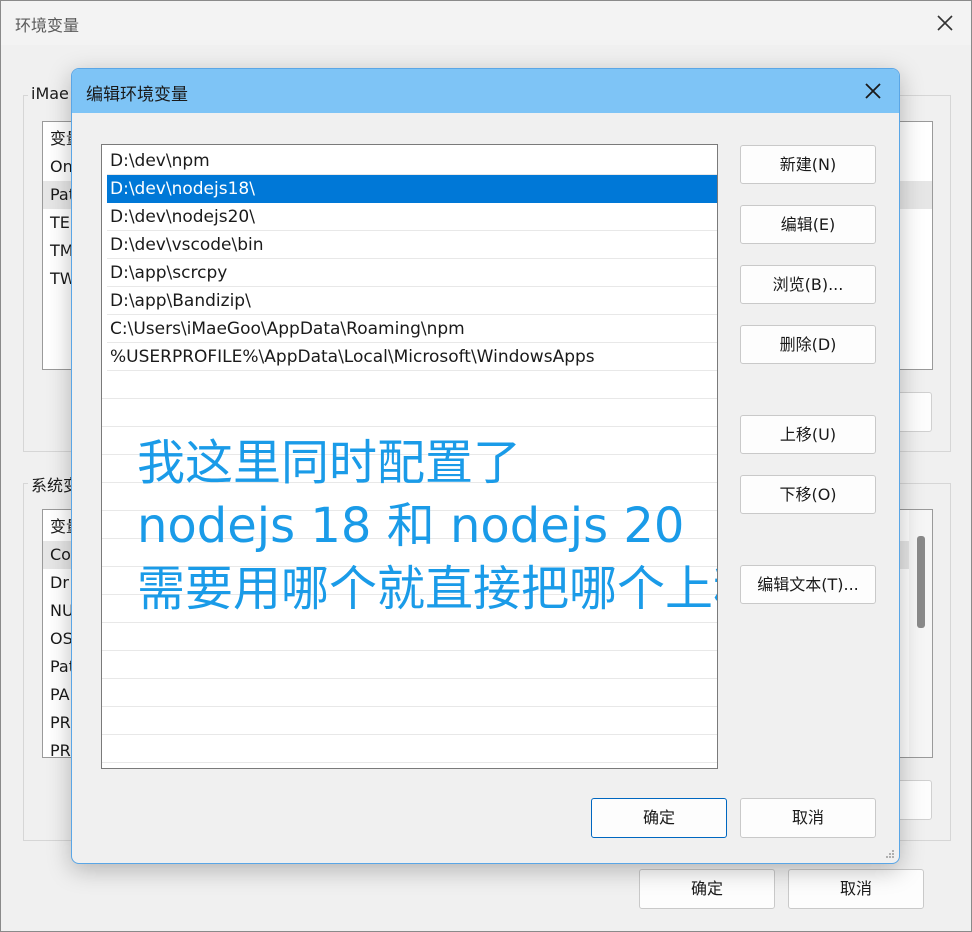 The height and width of the screenshot is (932, 972). Describe the element at coordinates (412, 329) in the screenshot. I see `path-item: C:\Users\iMaeGoo\AppData\Roaming\npm` at that location.